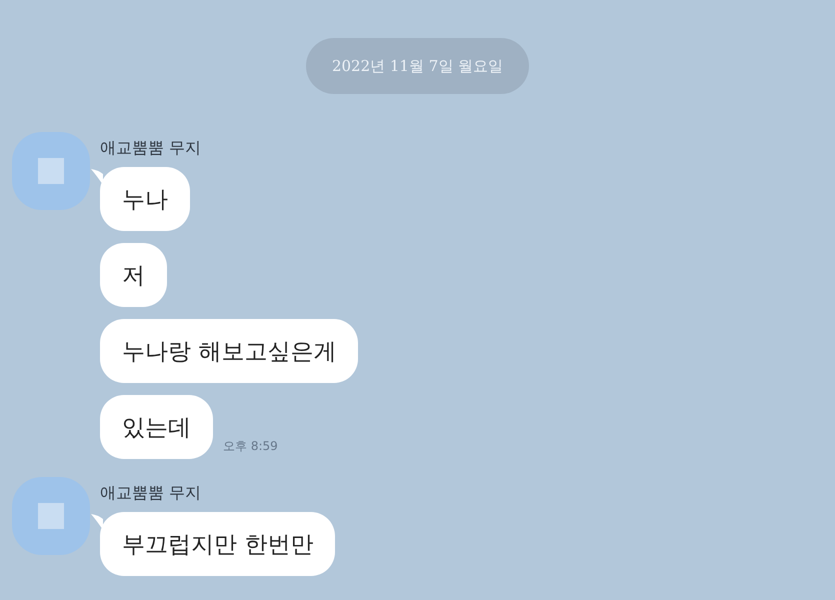 The width and height of the screenshot is (835, 600). Describe the element at coordinates (156, 427) in the screenshot. I see `message-bubble: 있는데` at that location.